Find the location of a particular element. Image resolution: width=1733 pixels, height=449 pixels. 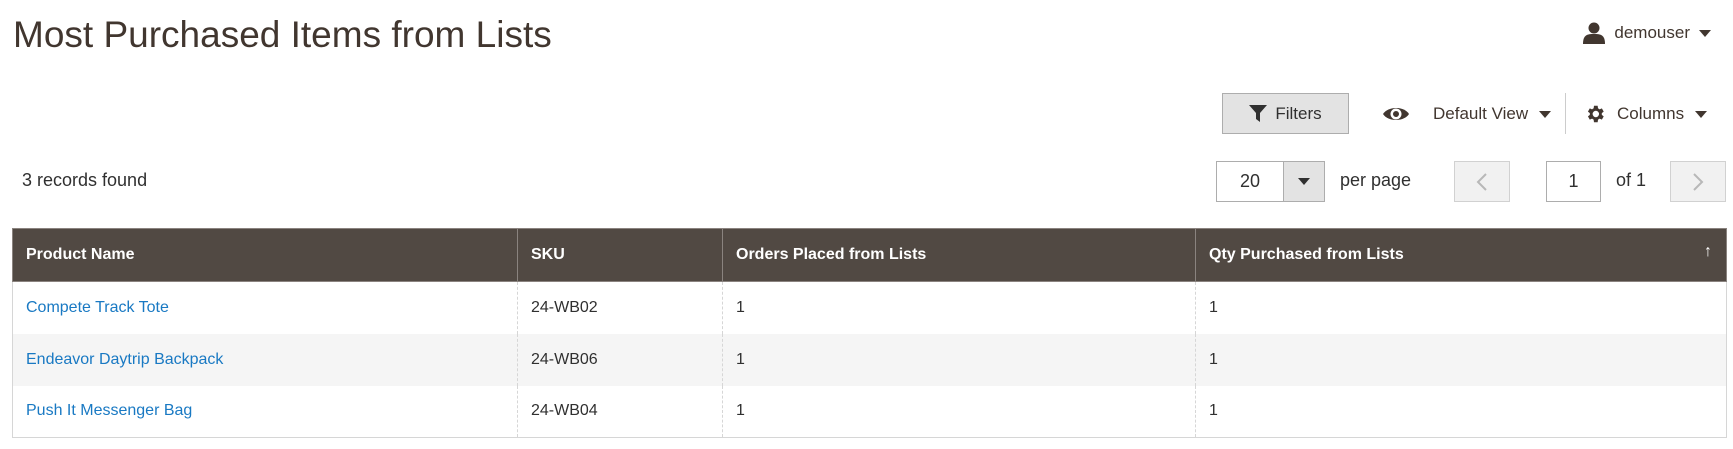

sku-cell: 24-WB02 is located at coordinates (620, 307).